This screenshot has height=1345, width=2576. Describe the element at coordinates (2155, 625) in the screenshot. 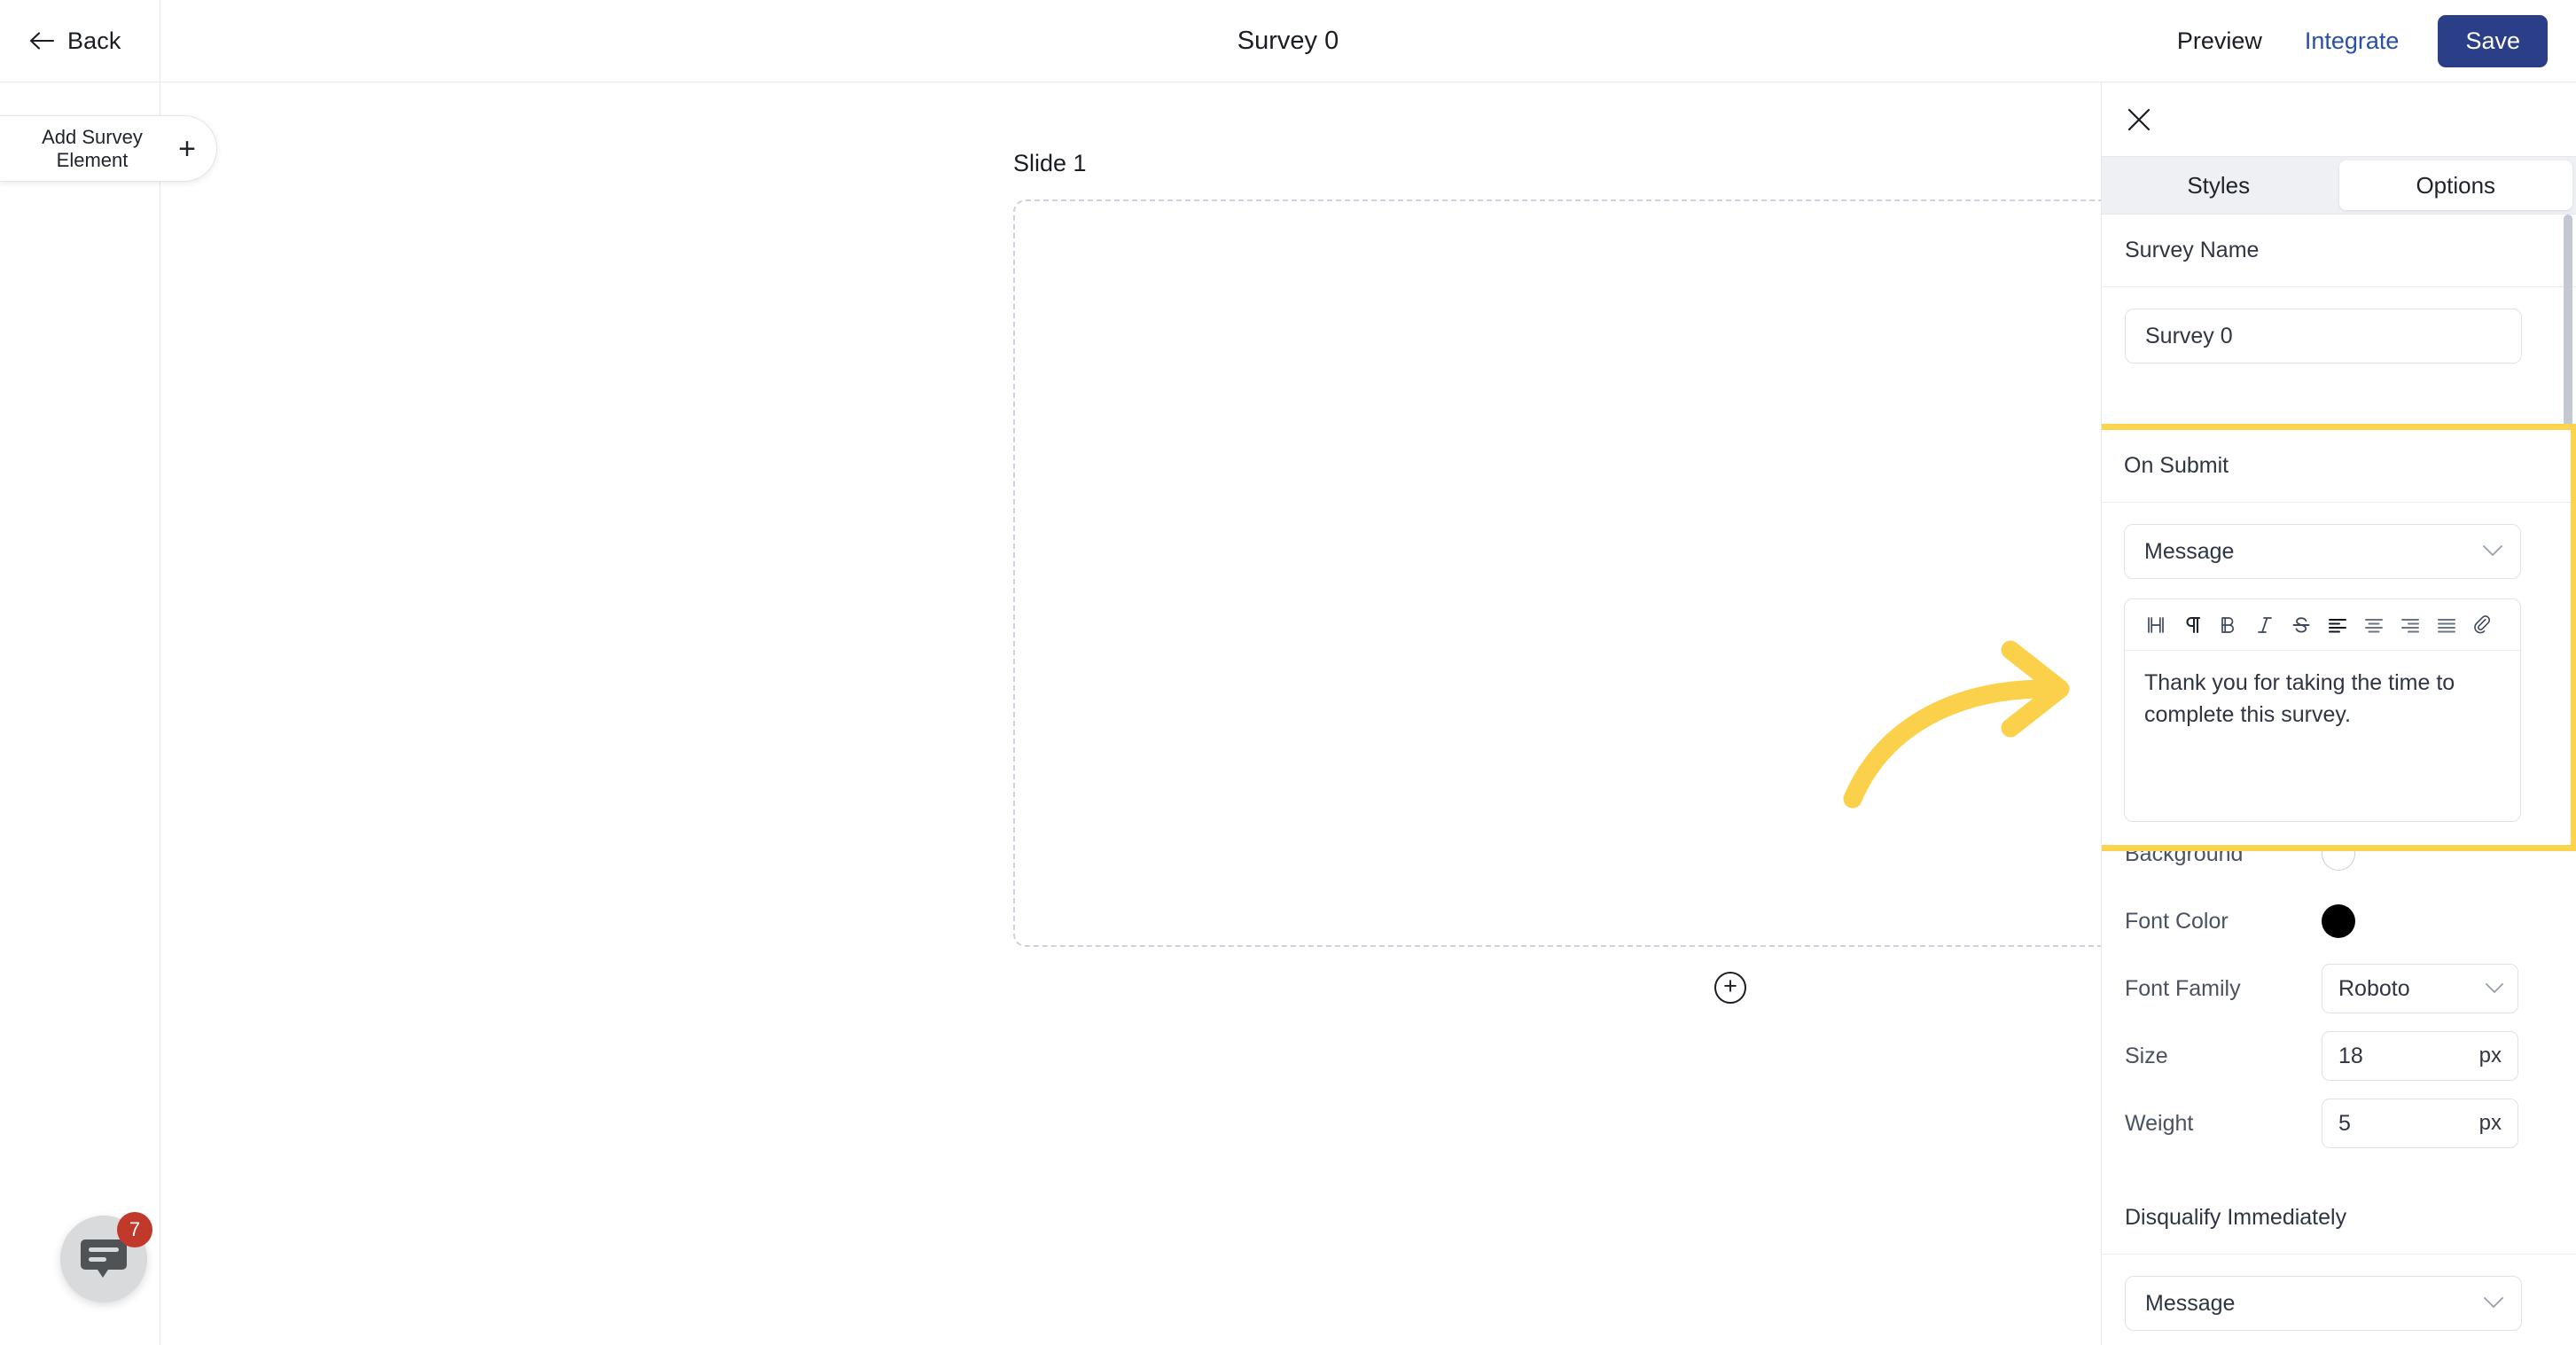

I see `heading-icon` at that location.